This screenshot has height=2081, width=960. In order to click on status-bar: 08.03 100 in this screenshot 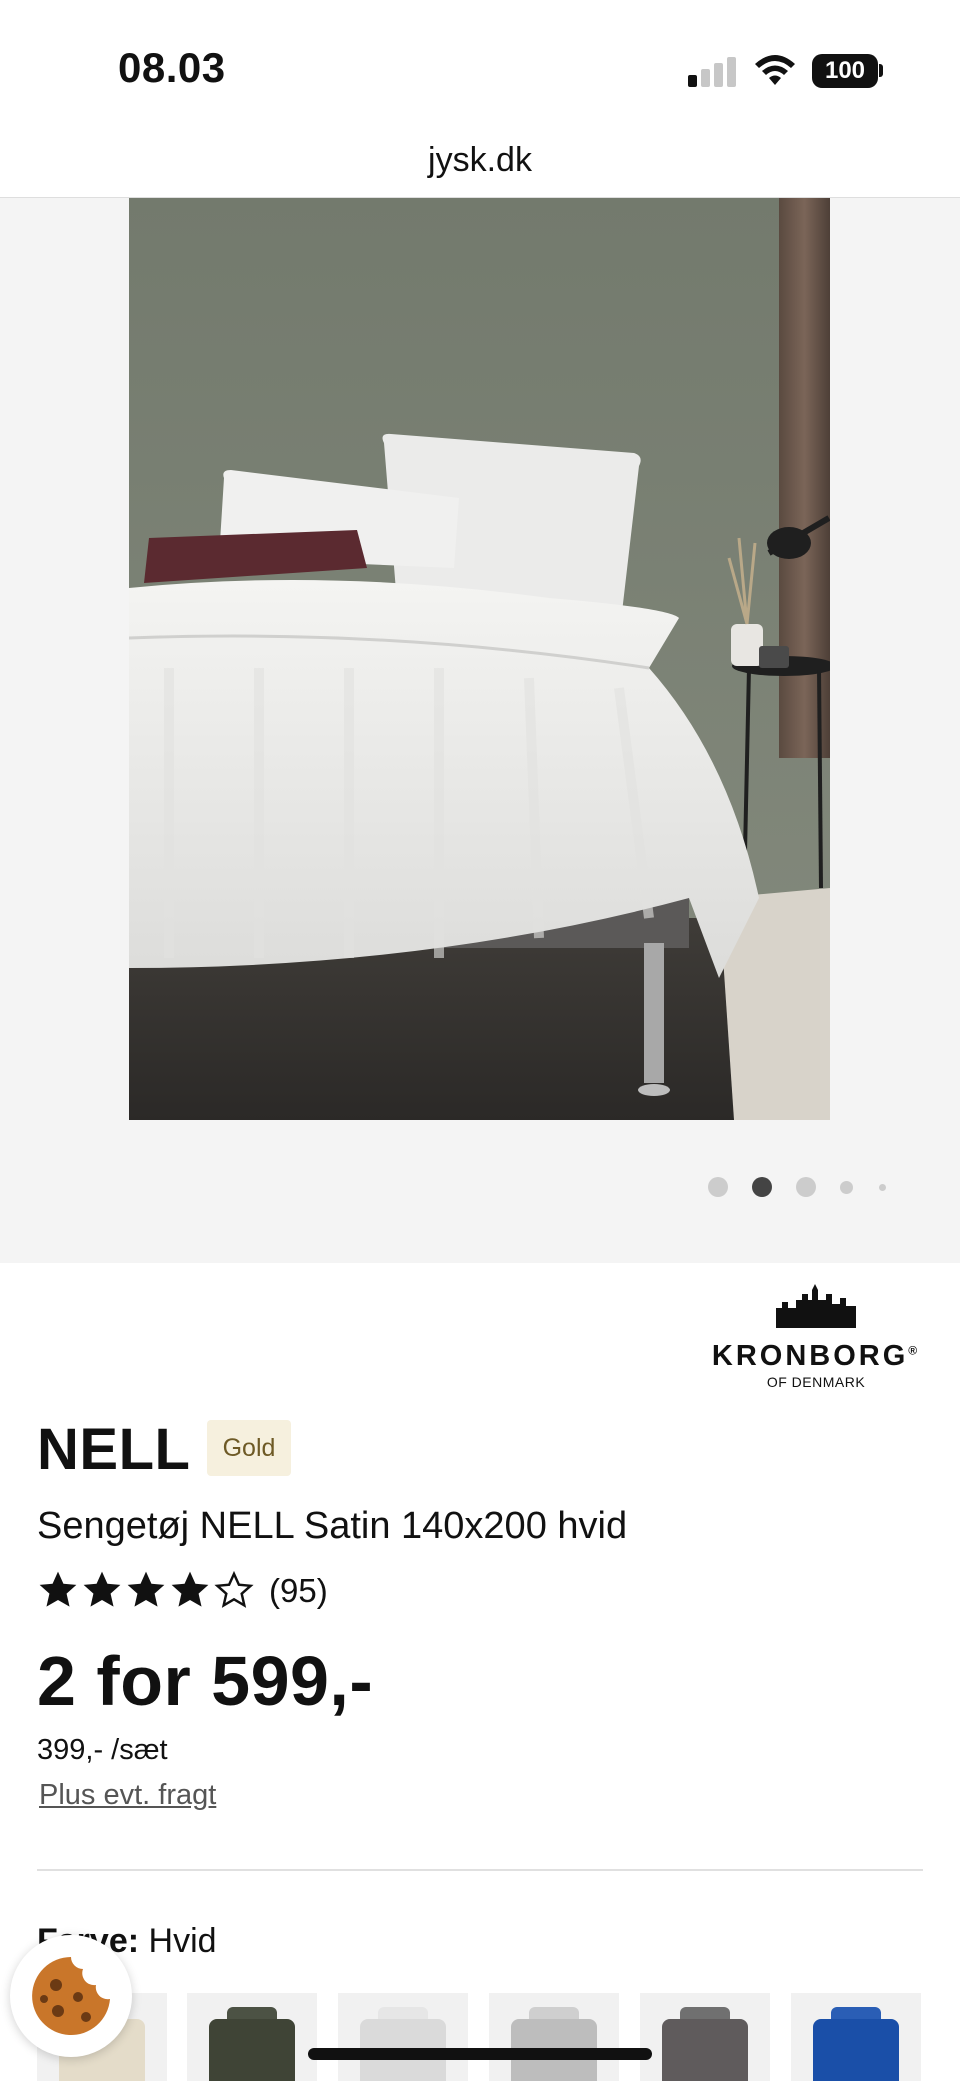, I will do `click(480, 65)`.